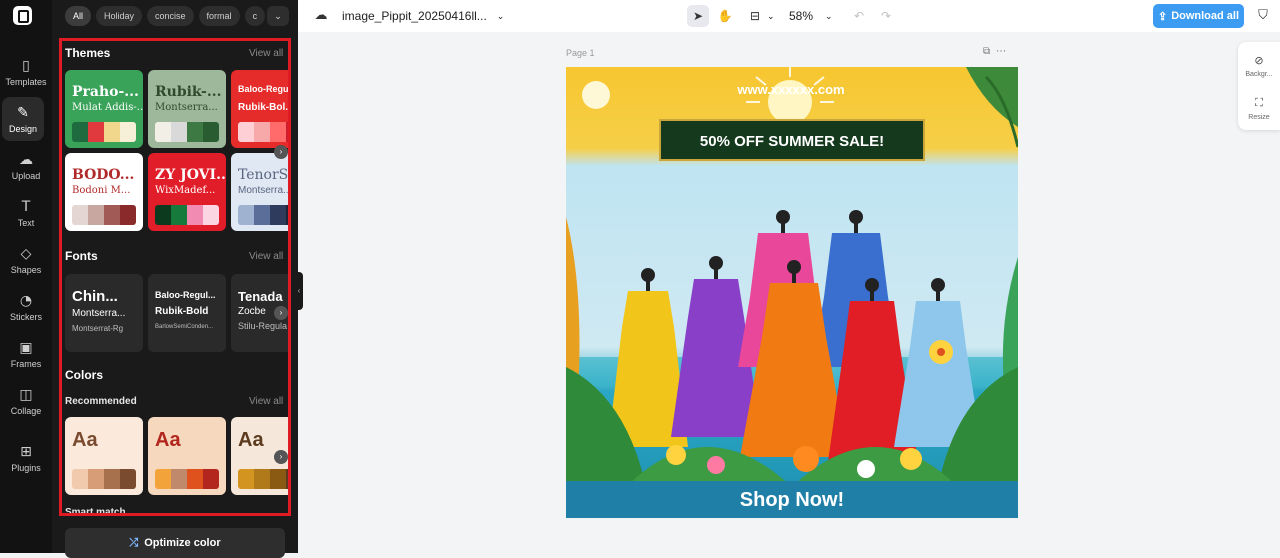  I want to click on rail-item-collage: ◫ Collage, so click(26, 401).